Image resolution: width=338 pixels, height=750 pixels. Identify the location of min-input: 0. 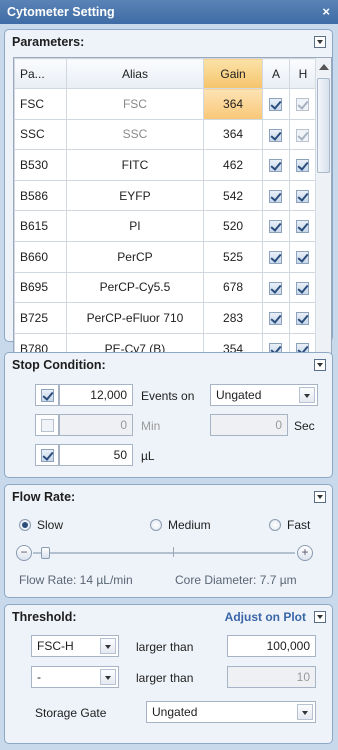
(96, 425).